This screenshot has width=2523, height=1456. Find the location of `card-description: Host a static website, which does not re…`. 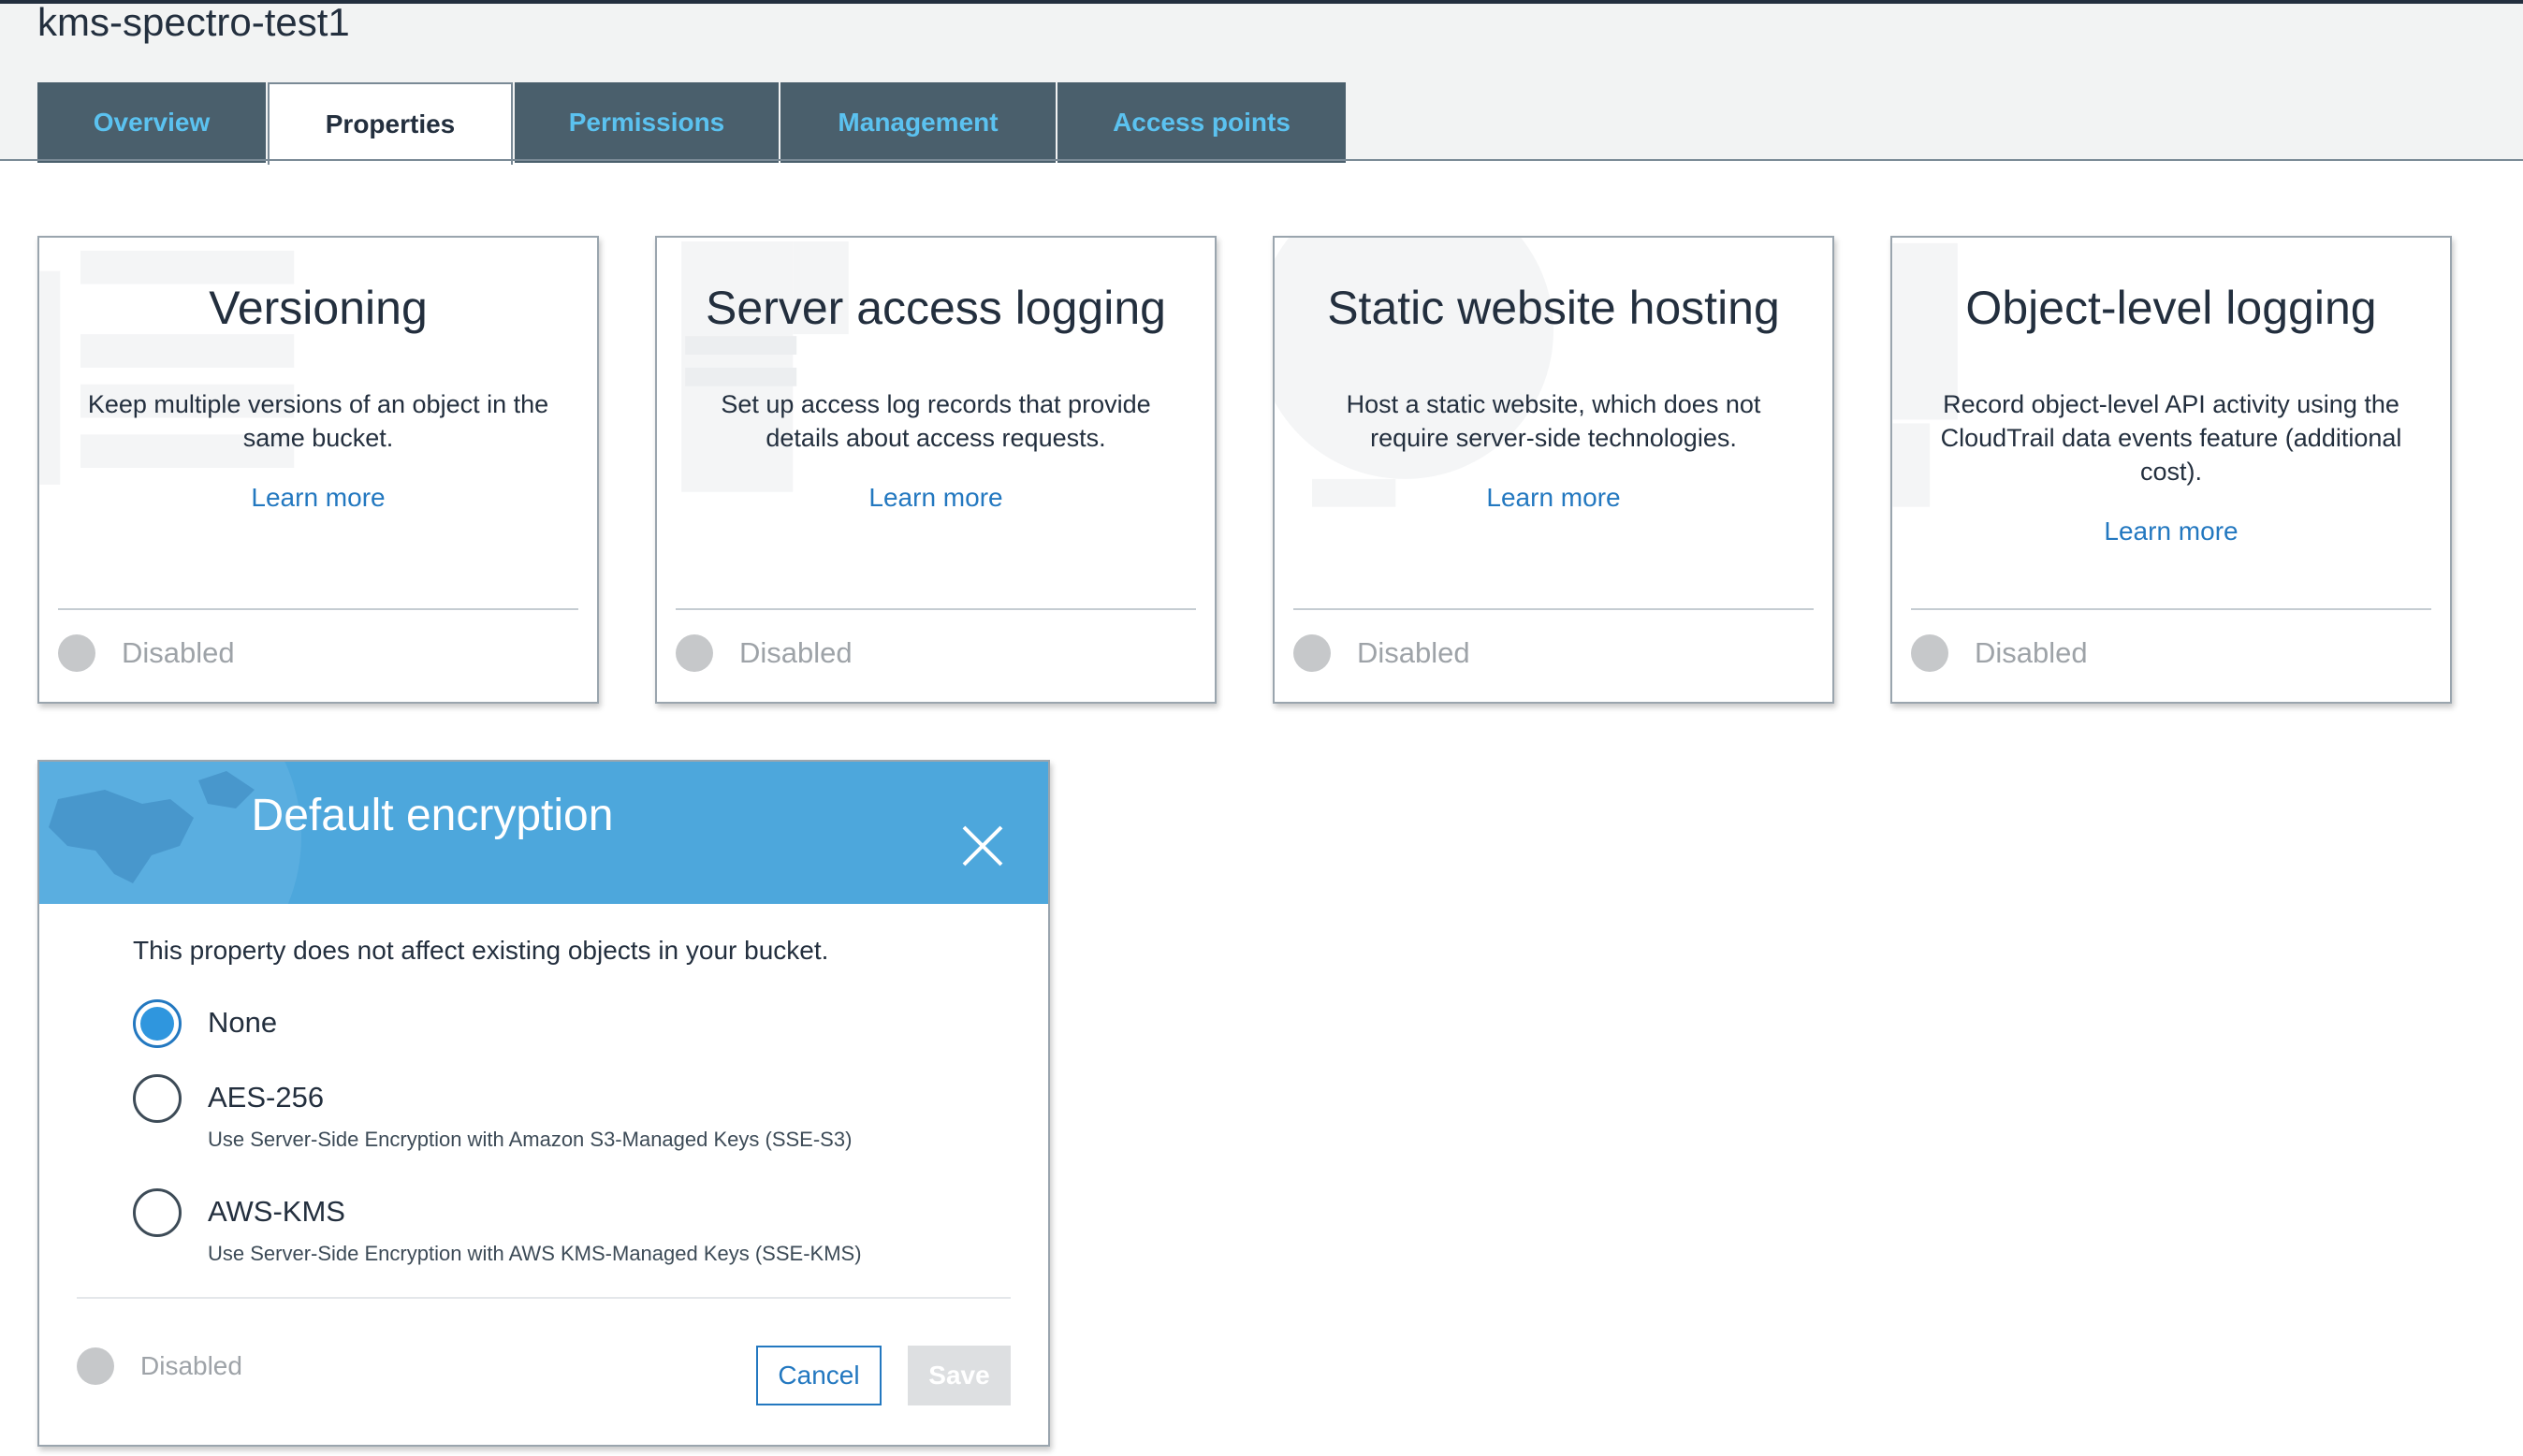

card-description: Host a static website, which does not re… is located at coordinates (1554, 421).